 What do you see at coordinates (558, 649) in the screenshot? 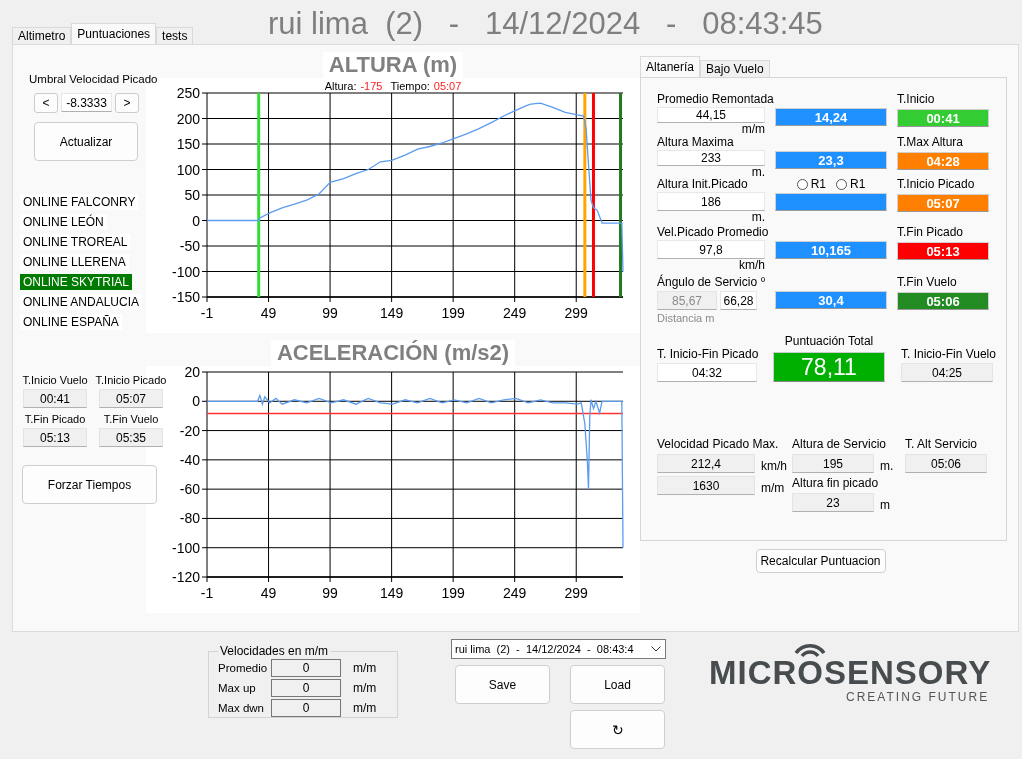
I see `session-dropdown: rui lima (2) - 14/12/2024 - 08:43:4` at bounding box center [558, 649].